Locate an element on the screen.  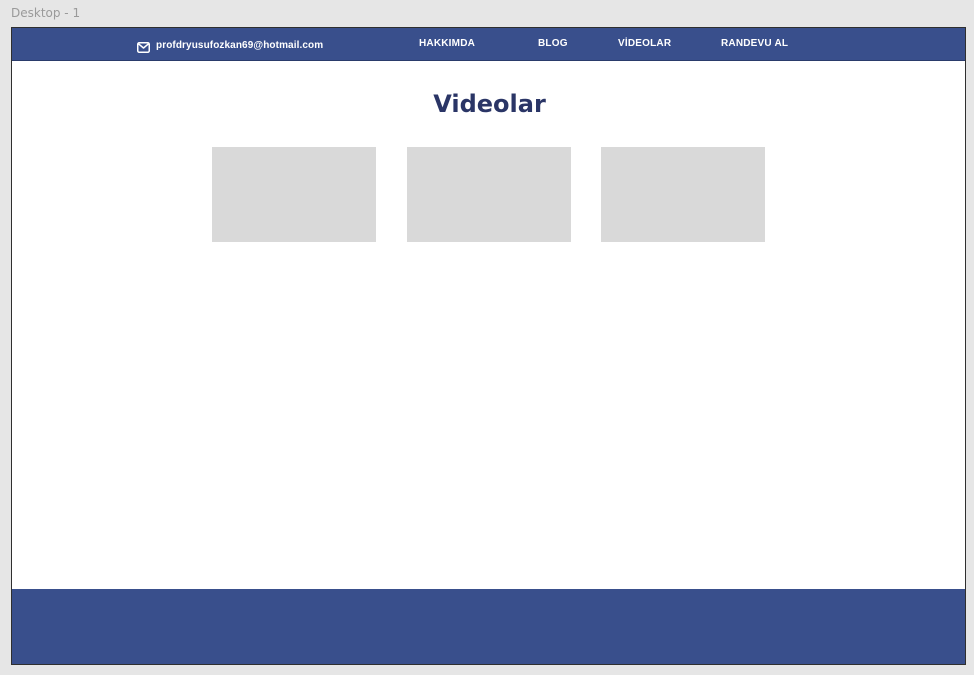
nav-link-videolar: VİDEOLAR is located at coordinates (644, 43).